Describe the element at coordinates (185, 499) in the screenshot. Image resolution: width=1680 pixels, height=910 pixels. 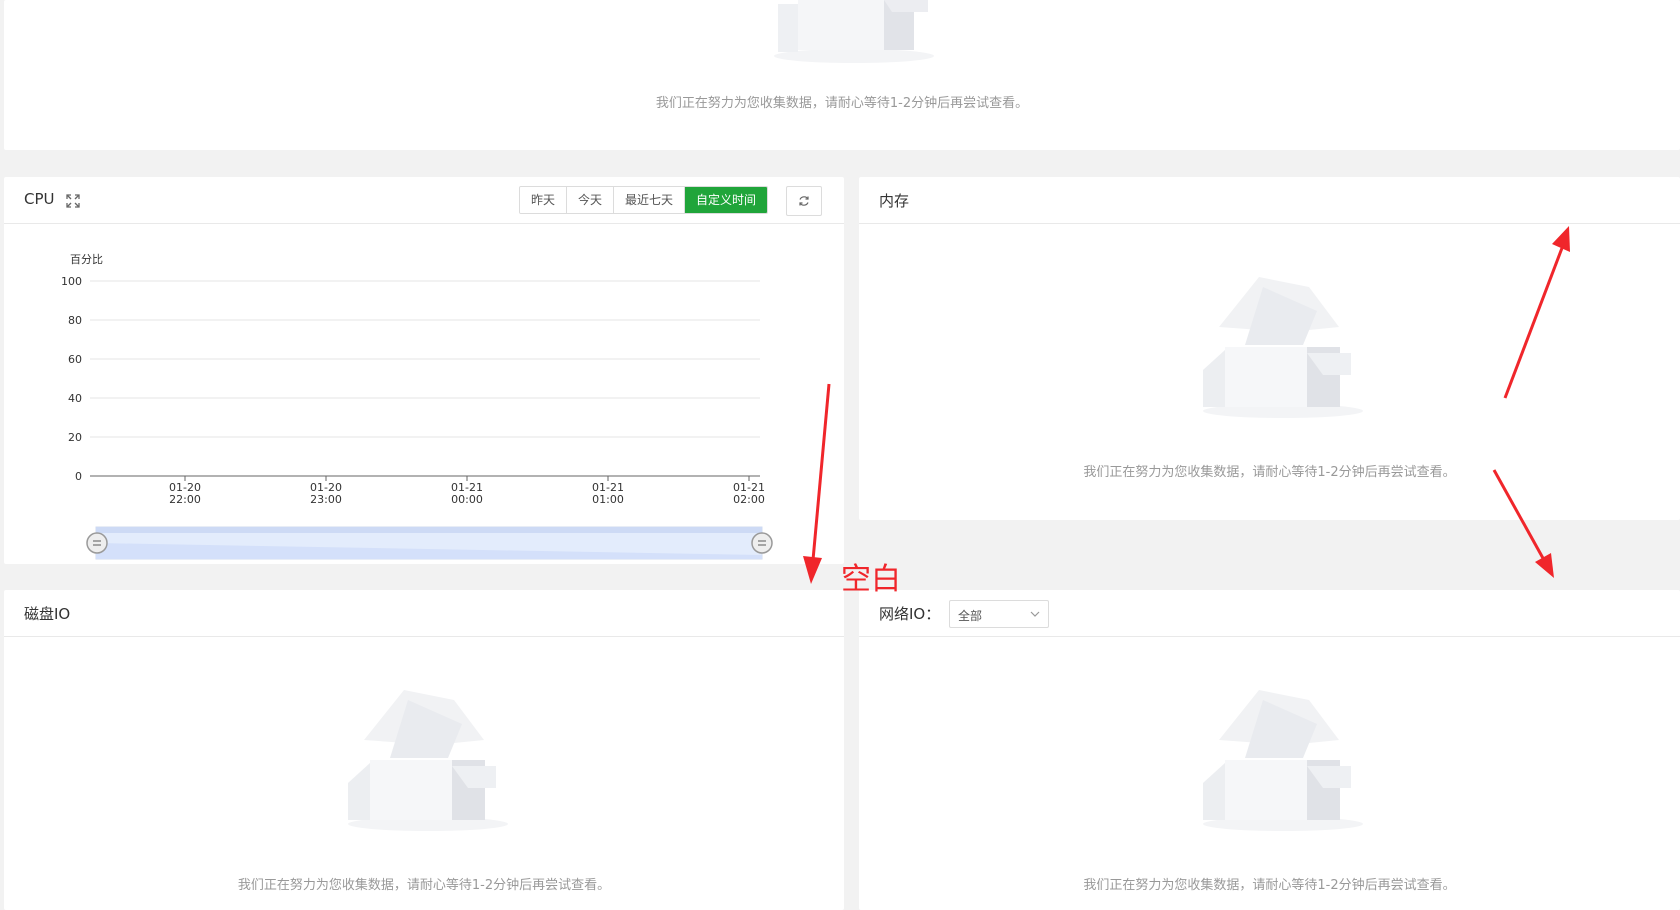
I see `x-tick-label-time: 22:00` at that location.